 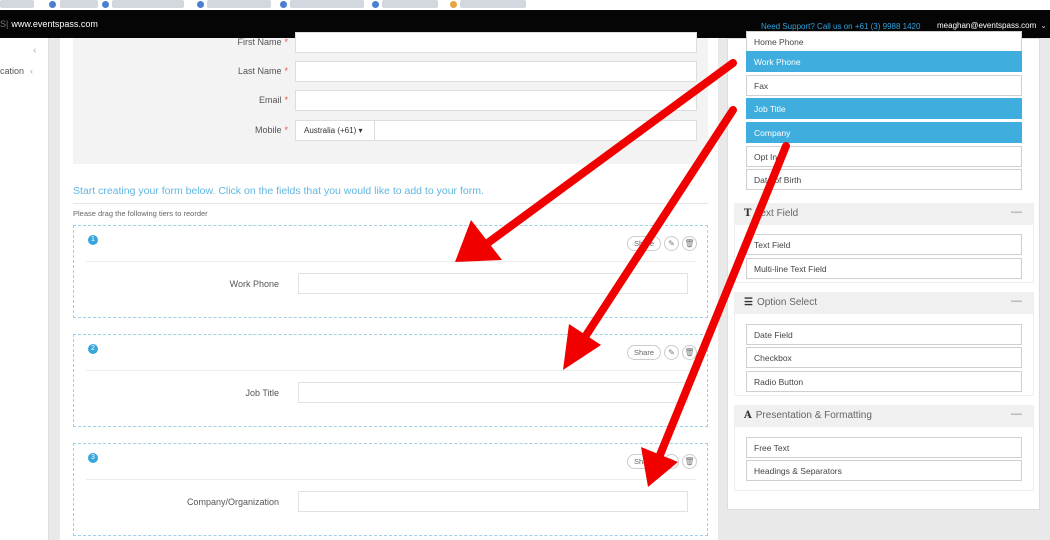 I want to click on form-field-block: 2 Share ✎ 🗑 Job Title, so click(x=390, y=380).